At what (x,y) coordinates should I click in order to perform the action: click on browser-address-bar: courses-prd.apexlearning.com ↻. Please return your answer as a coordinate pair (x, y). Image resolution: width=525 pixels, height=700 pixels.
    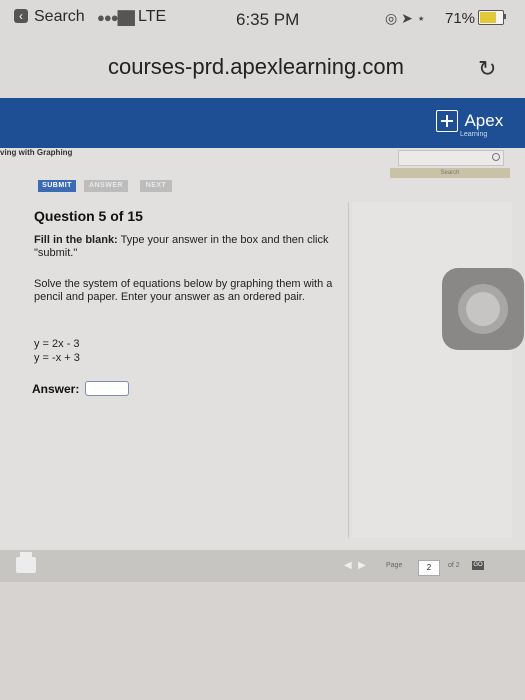
    Looking at the image, I should click on (262, 68).